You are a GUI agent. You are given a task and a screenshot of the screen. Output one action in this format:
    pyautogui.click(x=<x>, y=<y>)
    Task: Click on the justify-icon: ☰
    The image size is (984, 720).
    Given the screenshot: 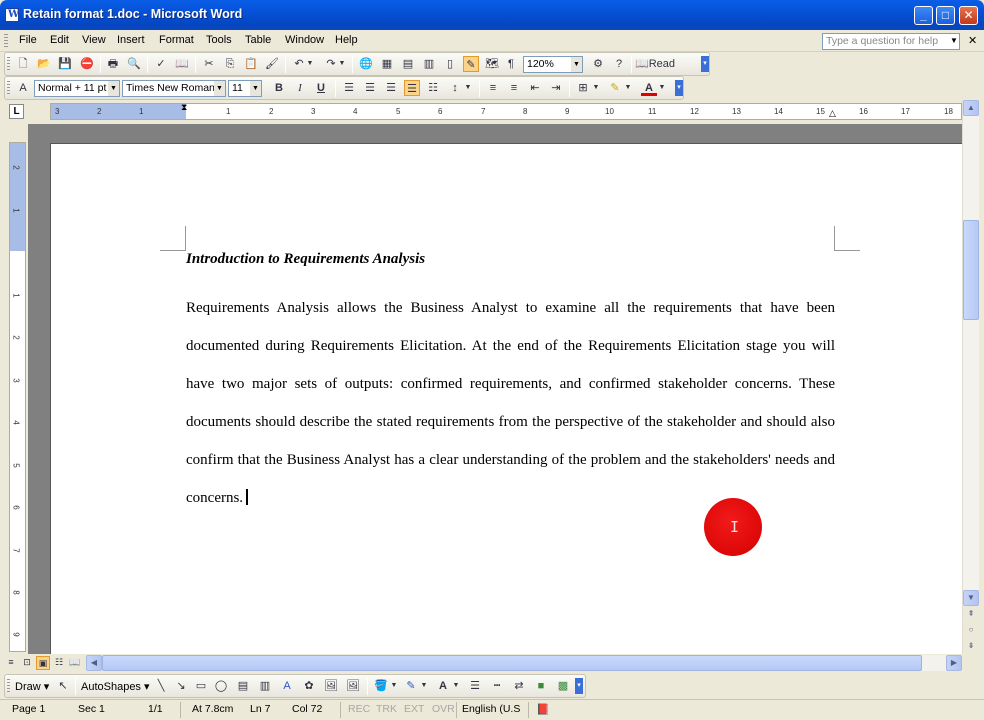 What is the action you would take?
    pyautogui.click(x=412, y=88)
    